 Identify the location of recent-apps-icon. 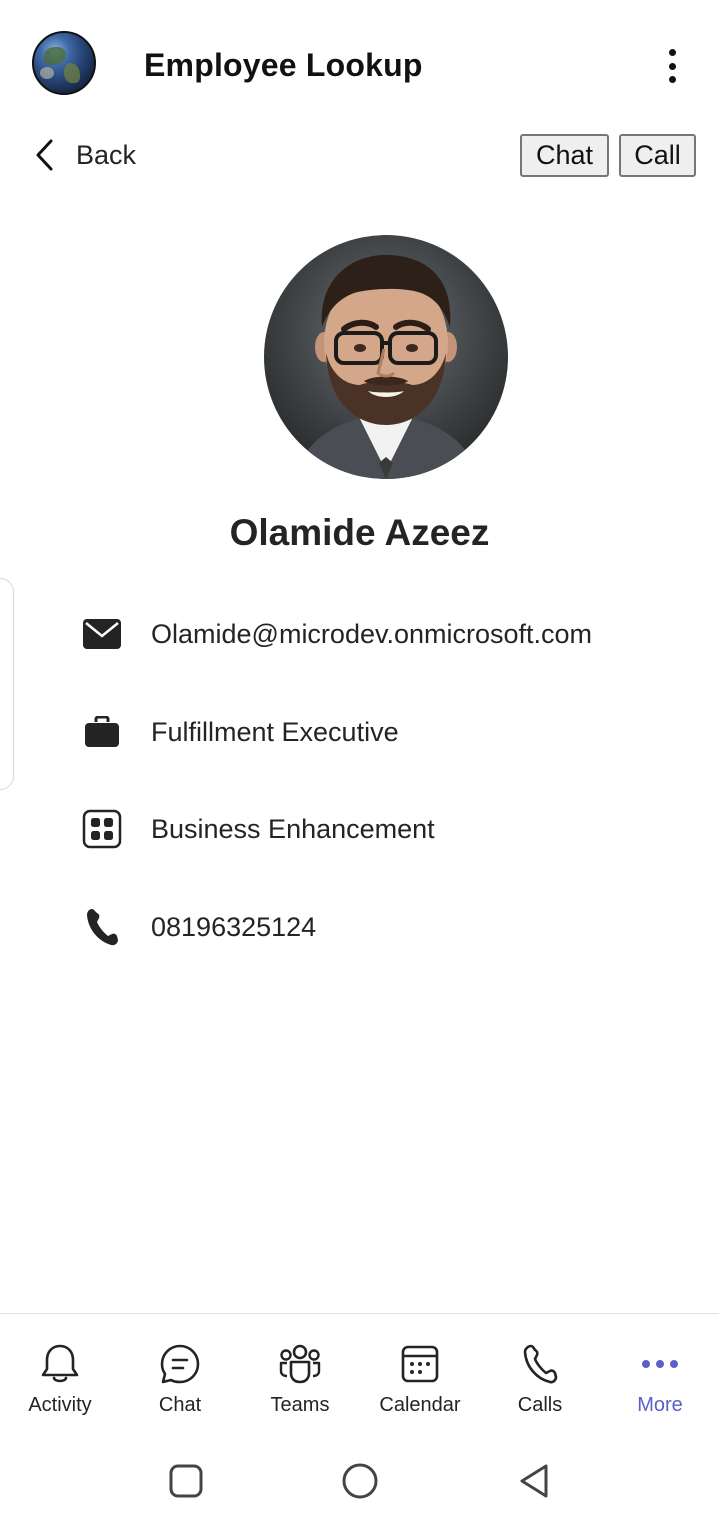
(186, 1481).